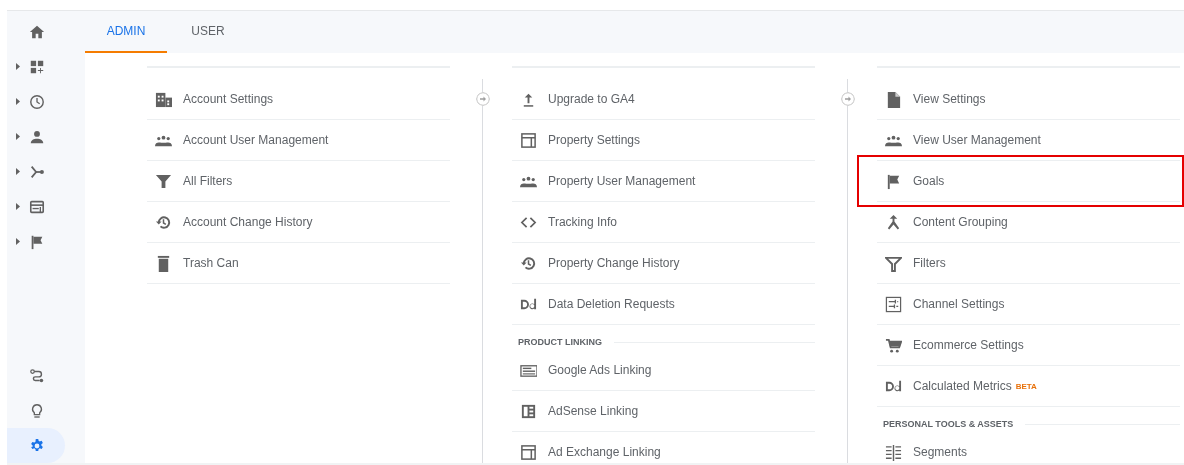  I want to click on admin-link: Account Change History, so click(248, 222).